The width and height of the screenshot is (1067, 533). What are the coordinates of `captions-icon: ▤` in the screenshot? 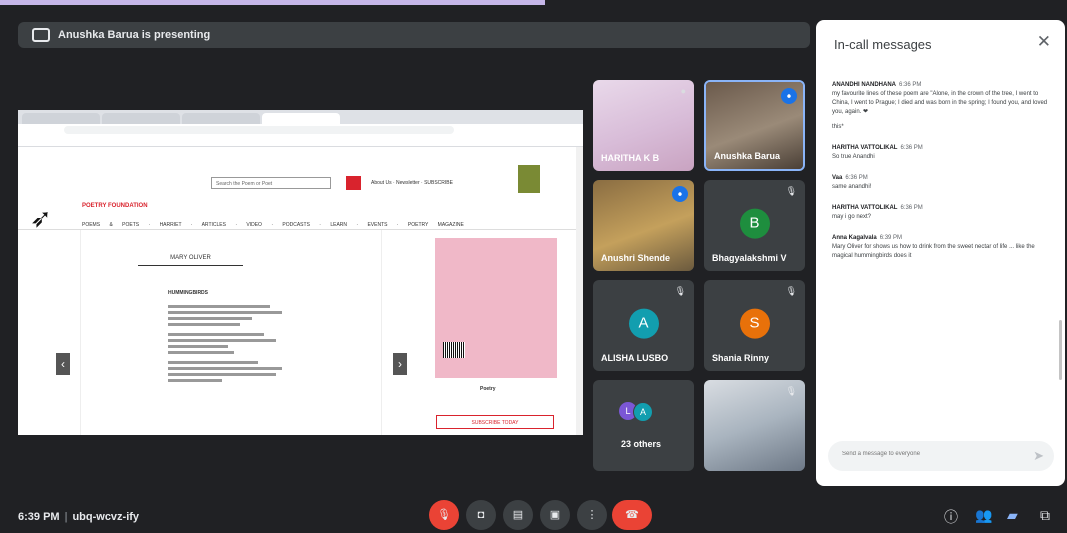 It's located at (518, 515).